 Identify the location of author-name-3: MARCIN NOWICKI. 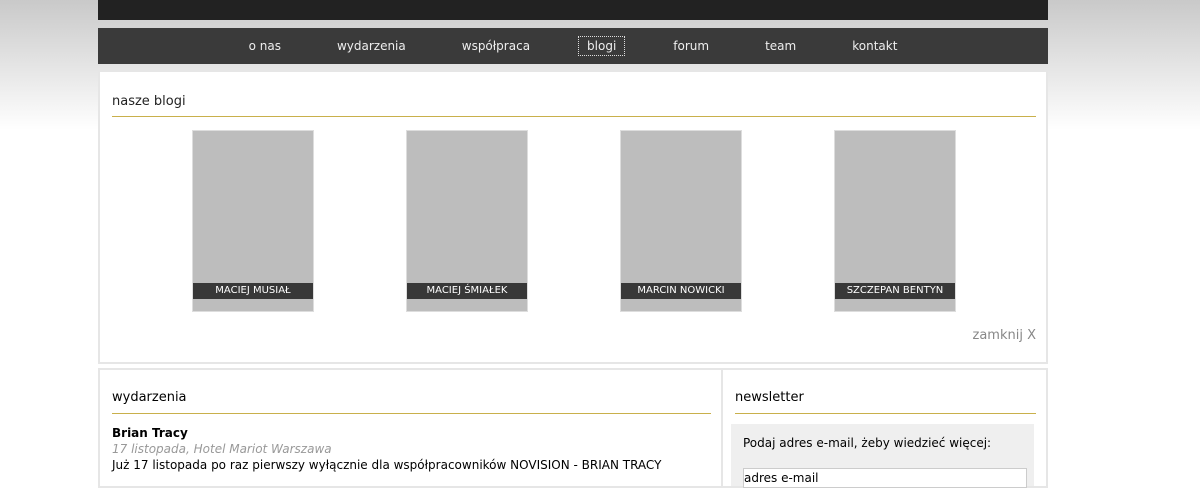
(681, 291).